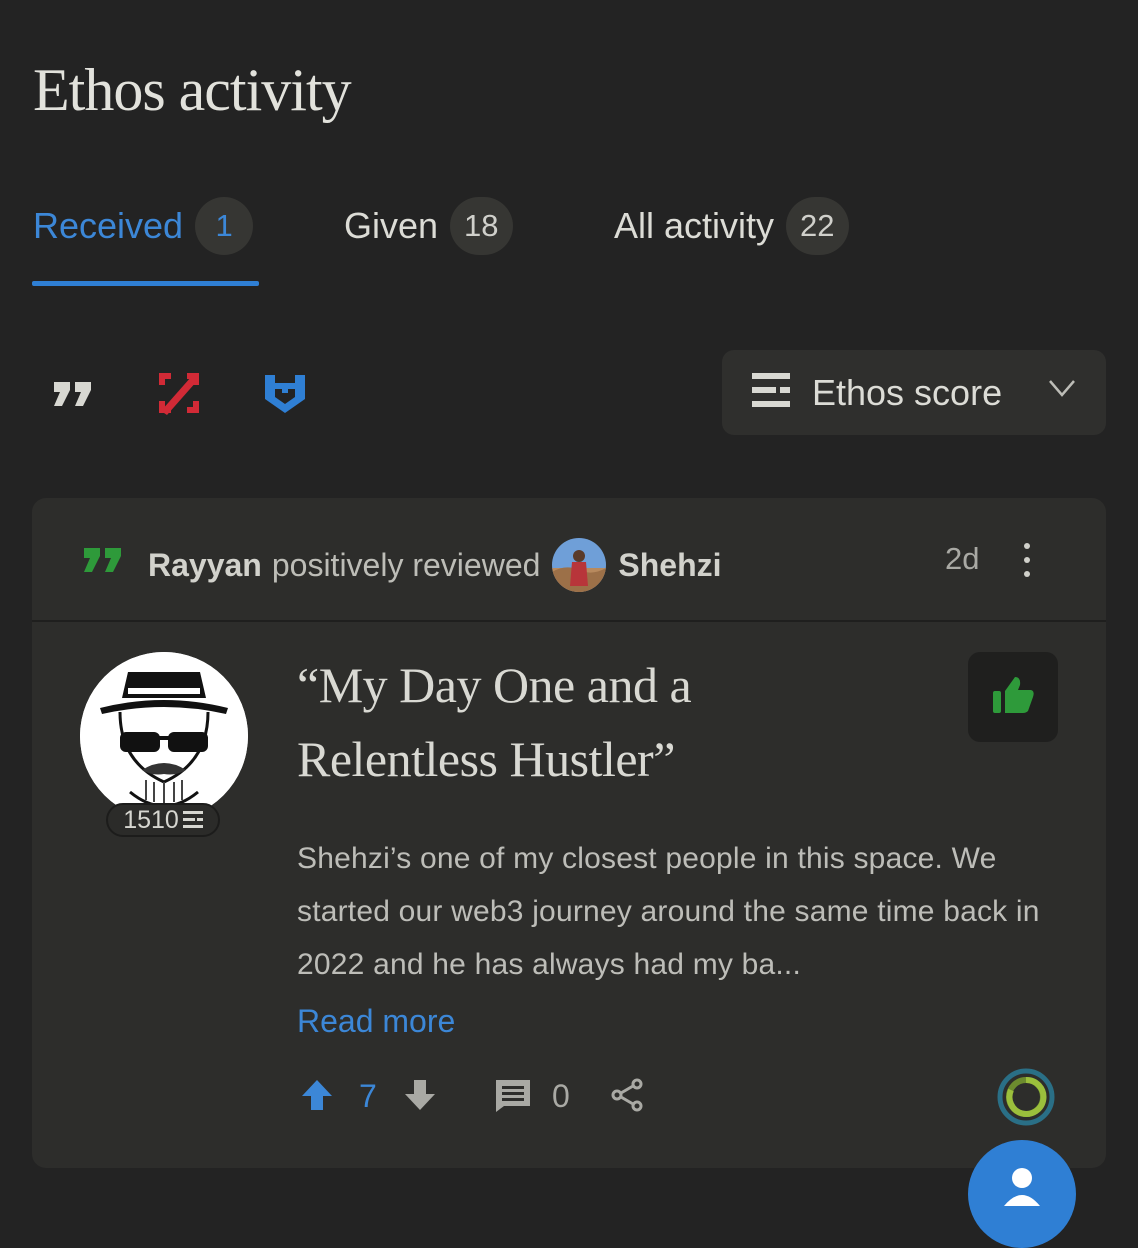 The height and width of the screenshot is (1248, 1138). I want to click on review-verb: positively reviewed, so click(406, 564).